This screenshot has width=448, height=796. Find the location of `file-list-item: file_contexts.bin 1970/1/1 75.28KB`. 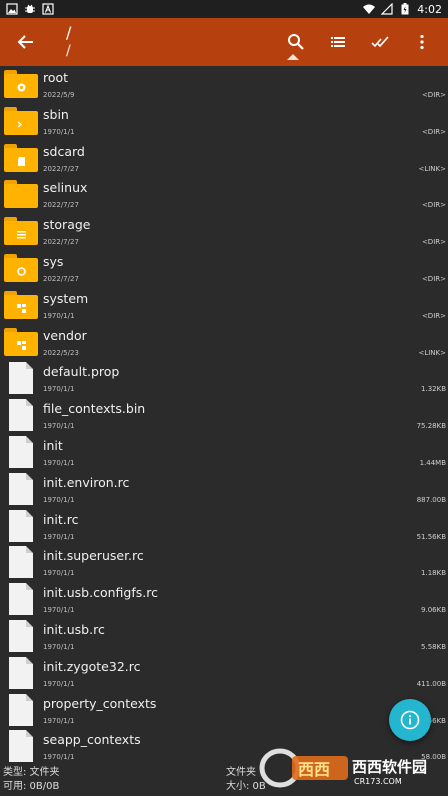

file-list-item: file_contexts.bin 1970/1/1 75.28KB is located at coordinates (224, 415).